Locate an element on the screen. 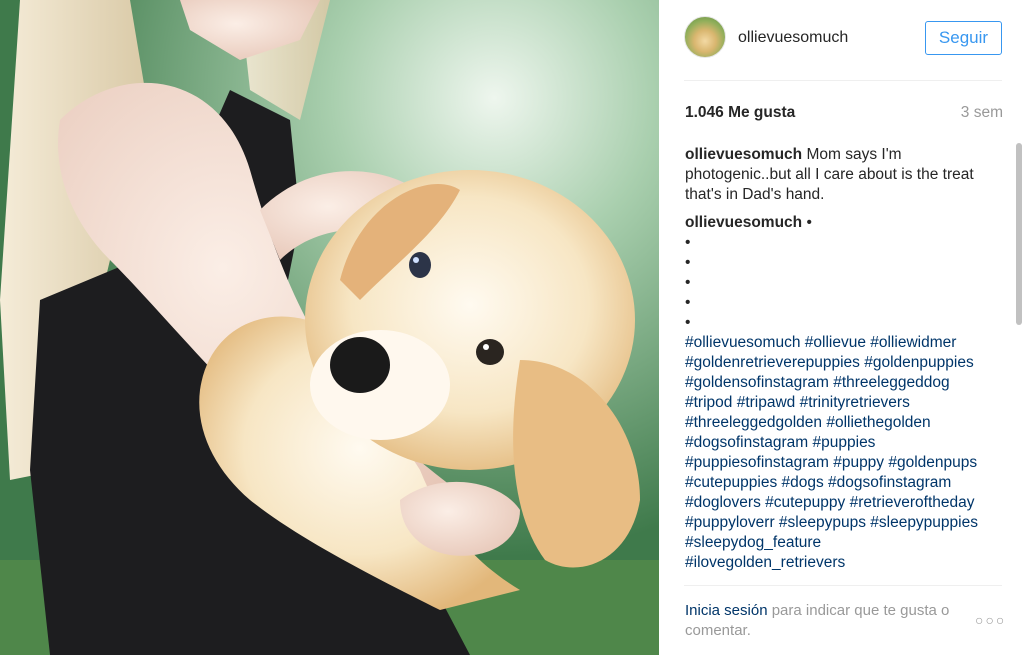 The height and width of the screenshot is (655, 1024). header-username: ollievuesomuch is located at coordinates (793, 38).